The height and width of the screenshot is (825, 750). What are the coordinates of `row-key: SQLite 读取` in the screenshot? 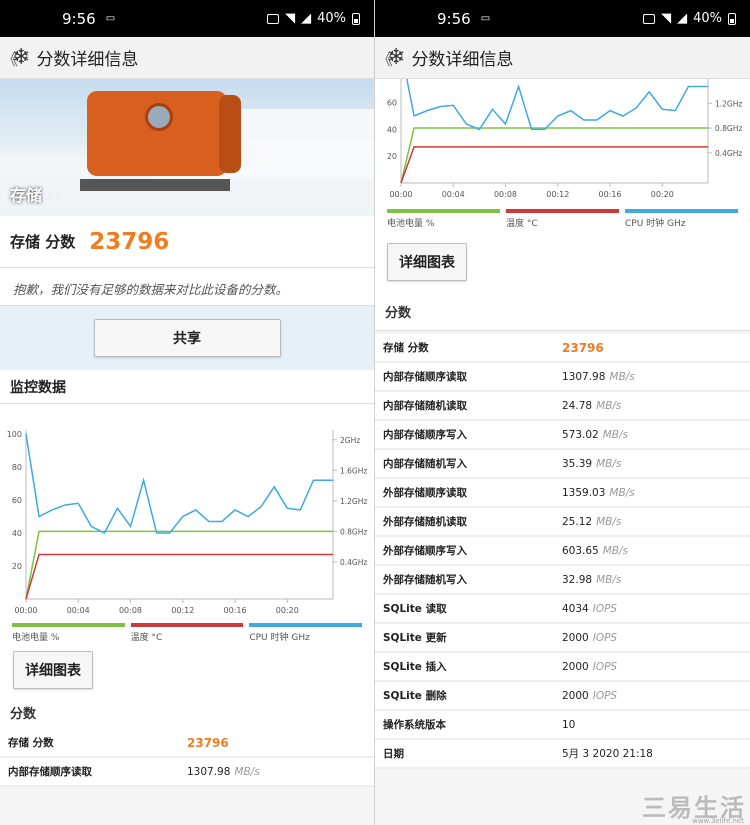 It's located at (415, 609).